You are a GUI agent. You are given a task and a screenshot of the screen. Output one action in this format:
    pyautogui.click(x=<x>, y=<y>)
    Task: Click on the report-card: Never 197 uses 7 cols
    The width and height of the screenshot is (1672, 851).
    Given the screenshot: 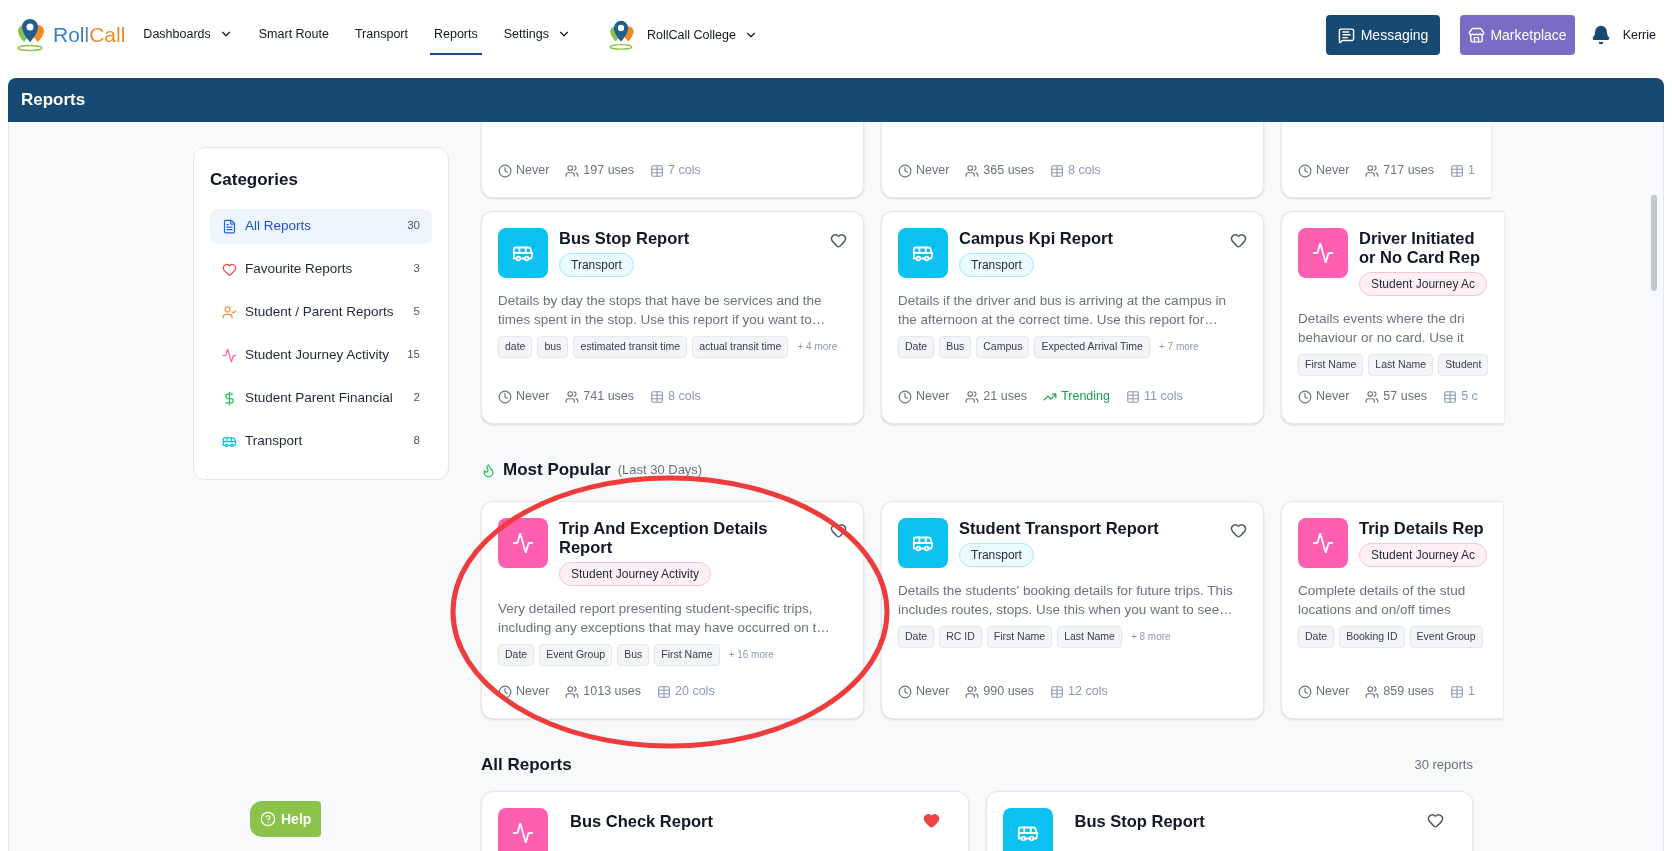 What is the action you would take?
    pyautogui.click(x=672, y=160)
    